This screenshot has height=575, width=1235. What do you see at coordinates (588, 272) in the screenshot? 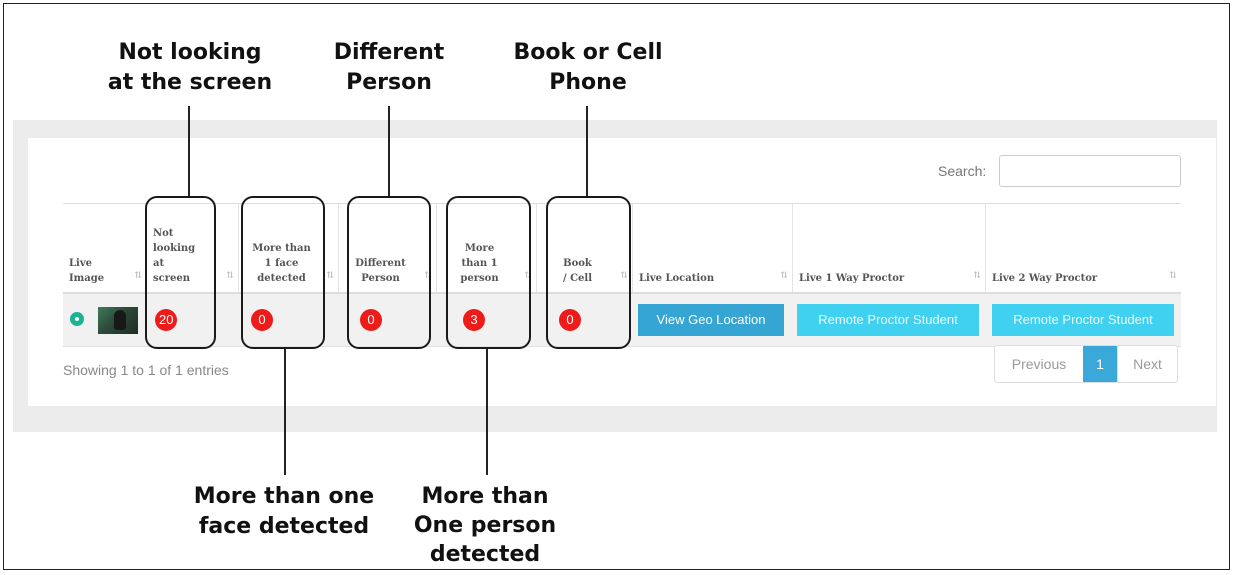
I see `highlight-book-cell` at bounding box center [588, 272].